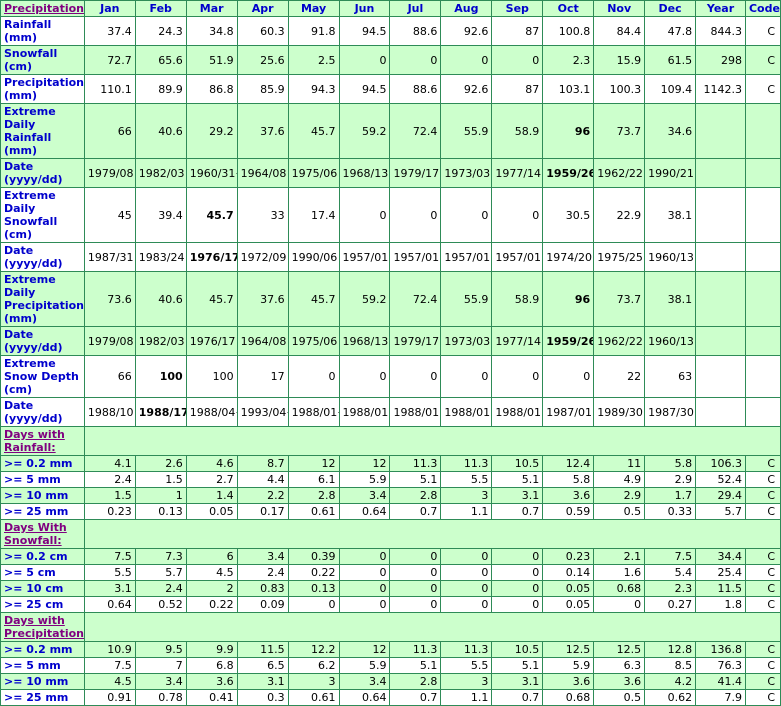 This screenshot has height=706, width=781. What do you see at coordinates (568, 572) in the screenshot?
I see `cell-value: 0.14` at bounding box center [568, 572].